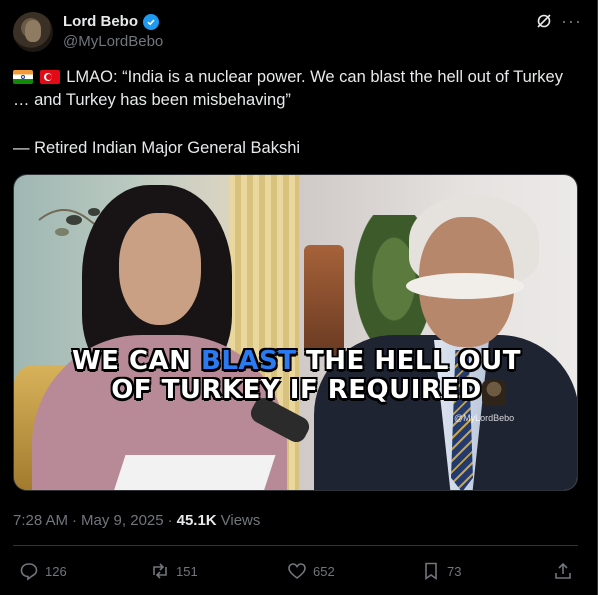  Describe the element at coordinates (544, 21) in the screenshot. I see `grok-icon` at that location.